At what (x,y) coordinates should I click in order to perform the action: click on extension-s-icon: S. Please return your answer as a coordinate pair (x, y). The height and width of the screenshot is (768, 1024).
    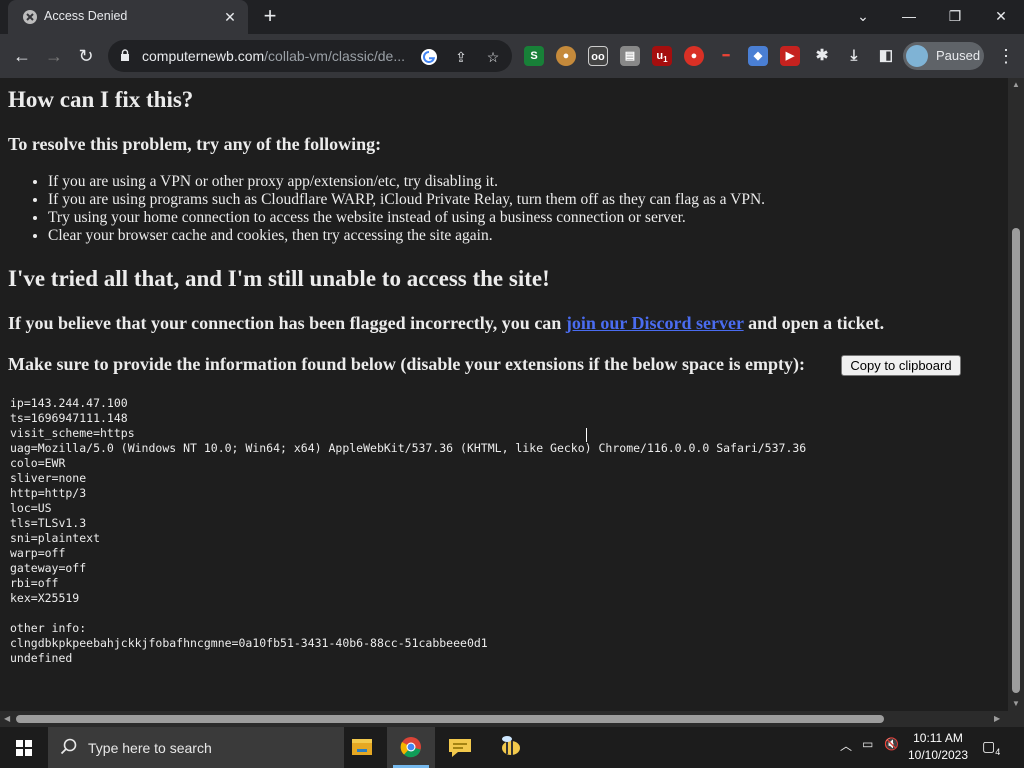
    Looking at the image, I should click on (534, 56).